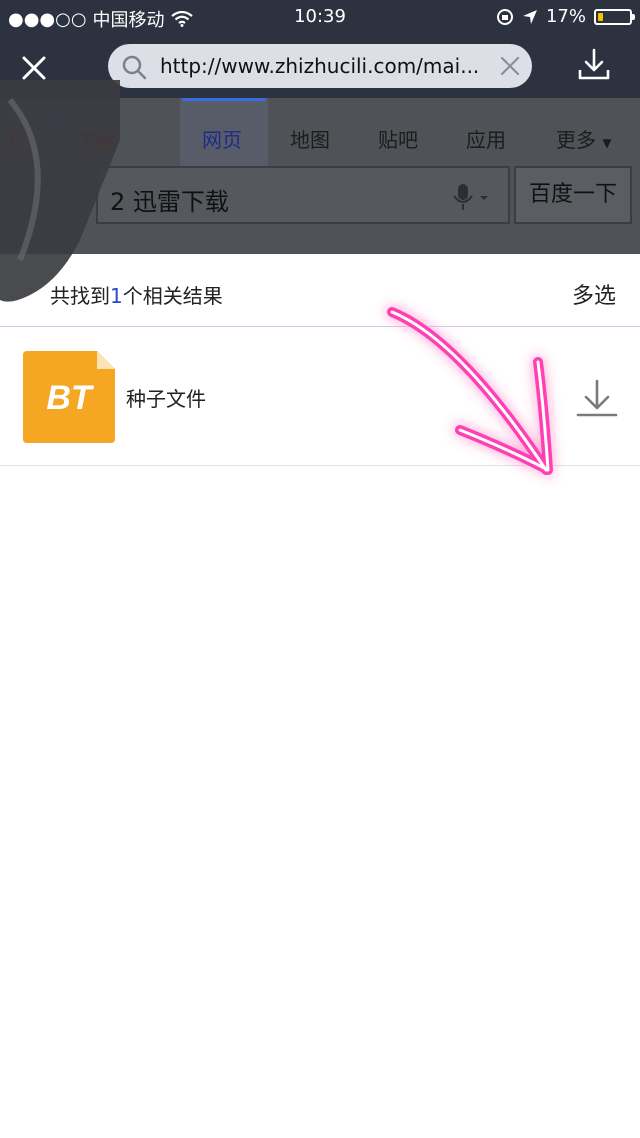  I want to click on tab-webpage: 网页, so click(222, 138).